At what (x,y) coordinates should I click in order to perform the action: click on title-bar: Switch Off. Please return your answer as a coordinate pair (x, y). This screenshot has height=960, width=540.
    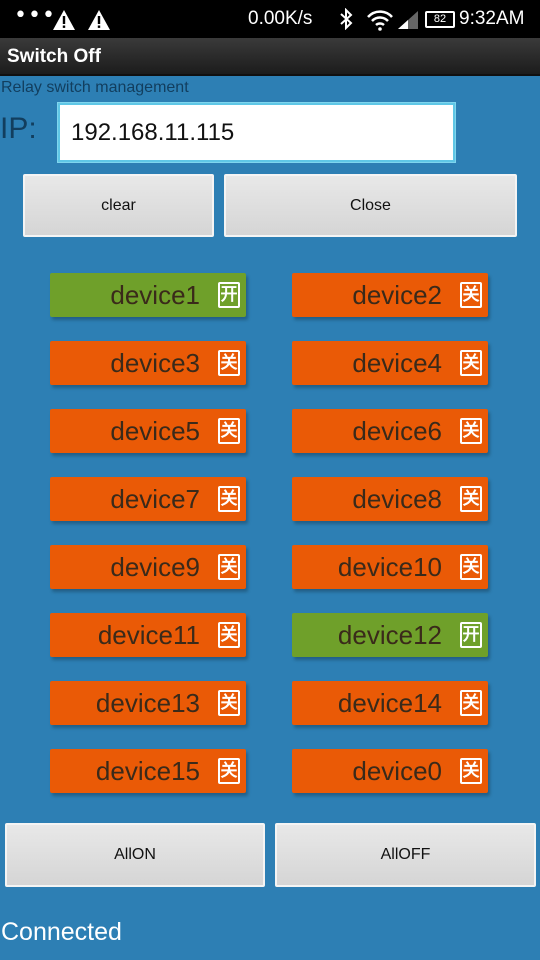
    Looking at the image, I should click on (270, 57).